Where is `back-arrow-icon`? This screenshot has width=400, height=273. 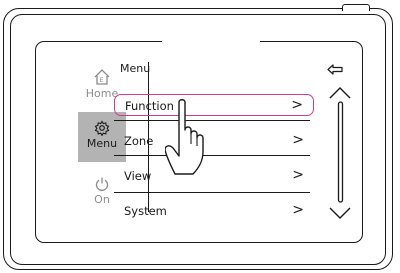 back-arrow-icon is located at coordinates (335, 71).